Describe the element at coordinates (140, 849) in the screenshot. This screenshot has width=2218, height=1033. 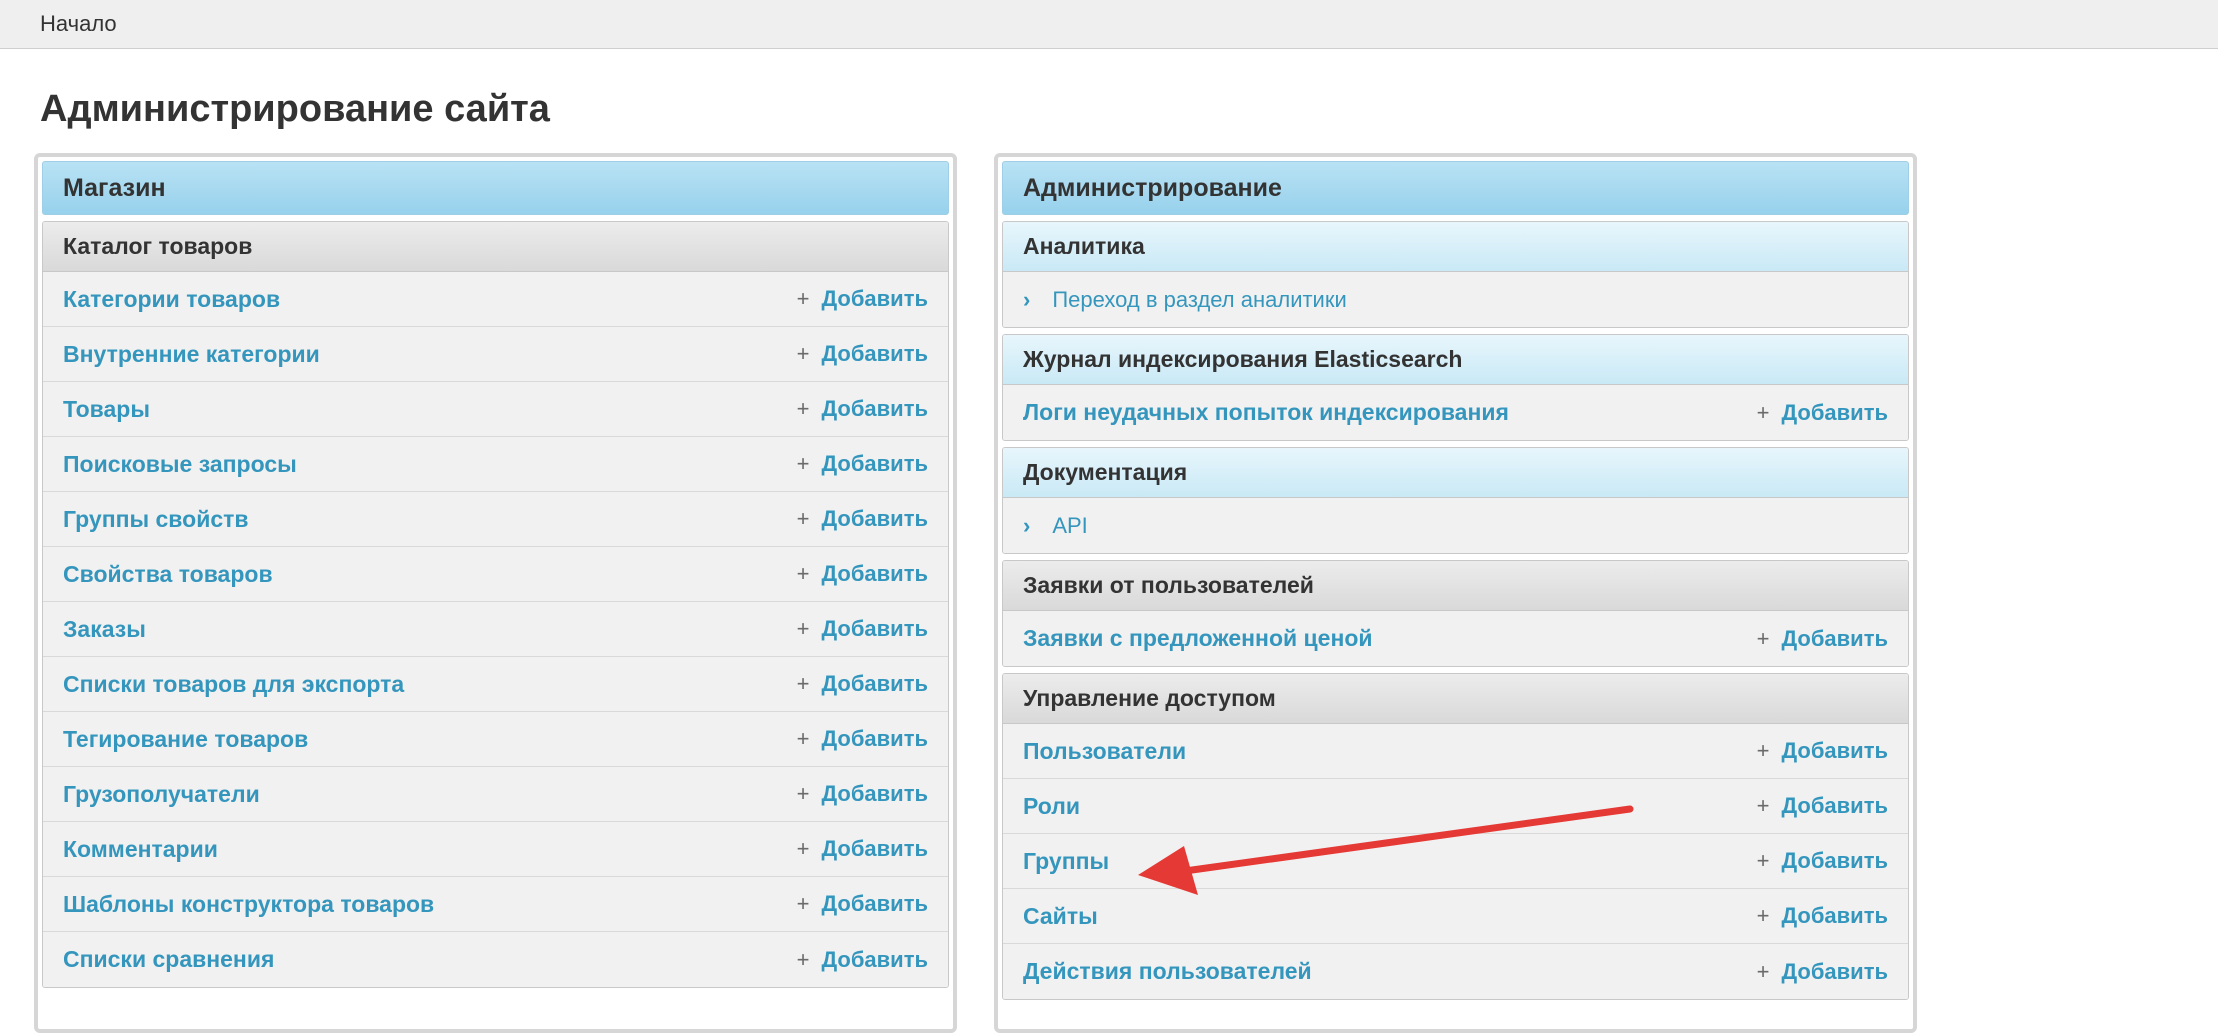
I see `row-link: Комментарии` at that location.